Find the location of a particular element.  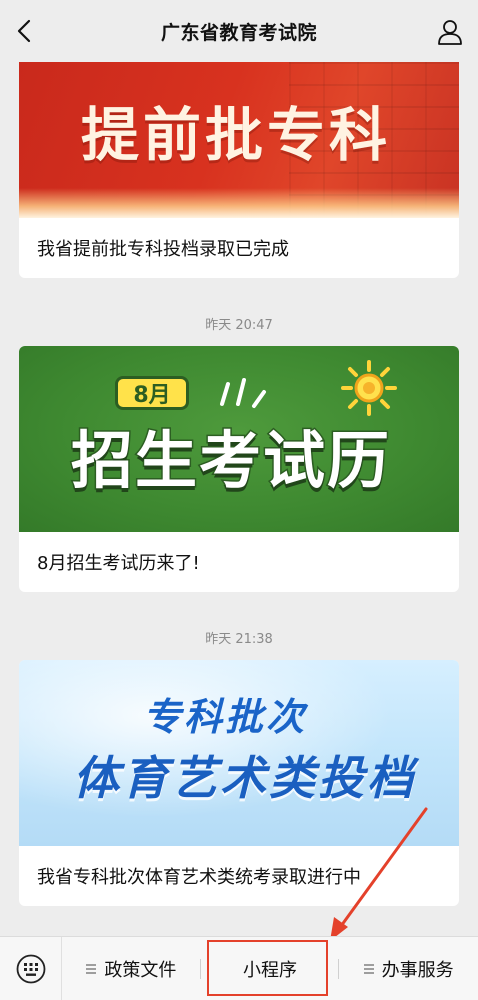

person-icon is located at coordinates (450, 32).